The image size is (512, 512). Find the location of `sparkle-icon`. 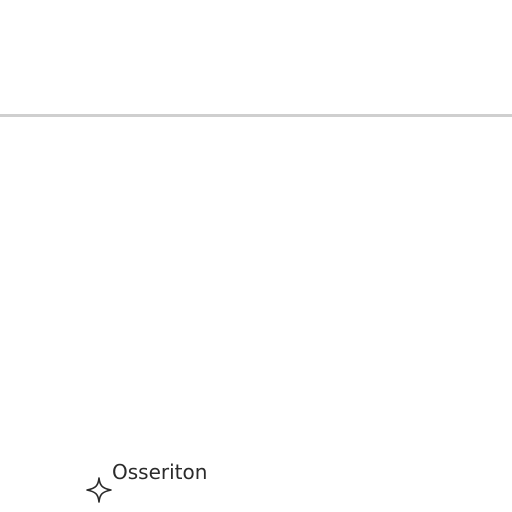

sparkle-icon is located at coordinates (99, 490).